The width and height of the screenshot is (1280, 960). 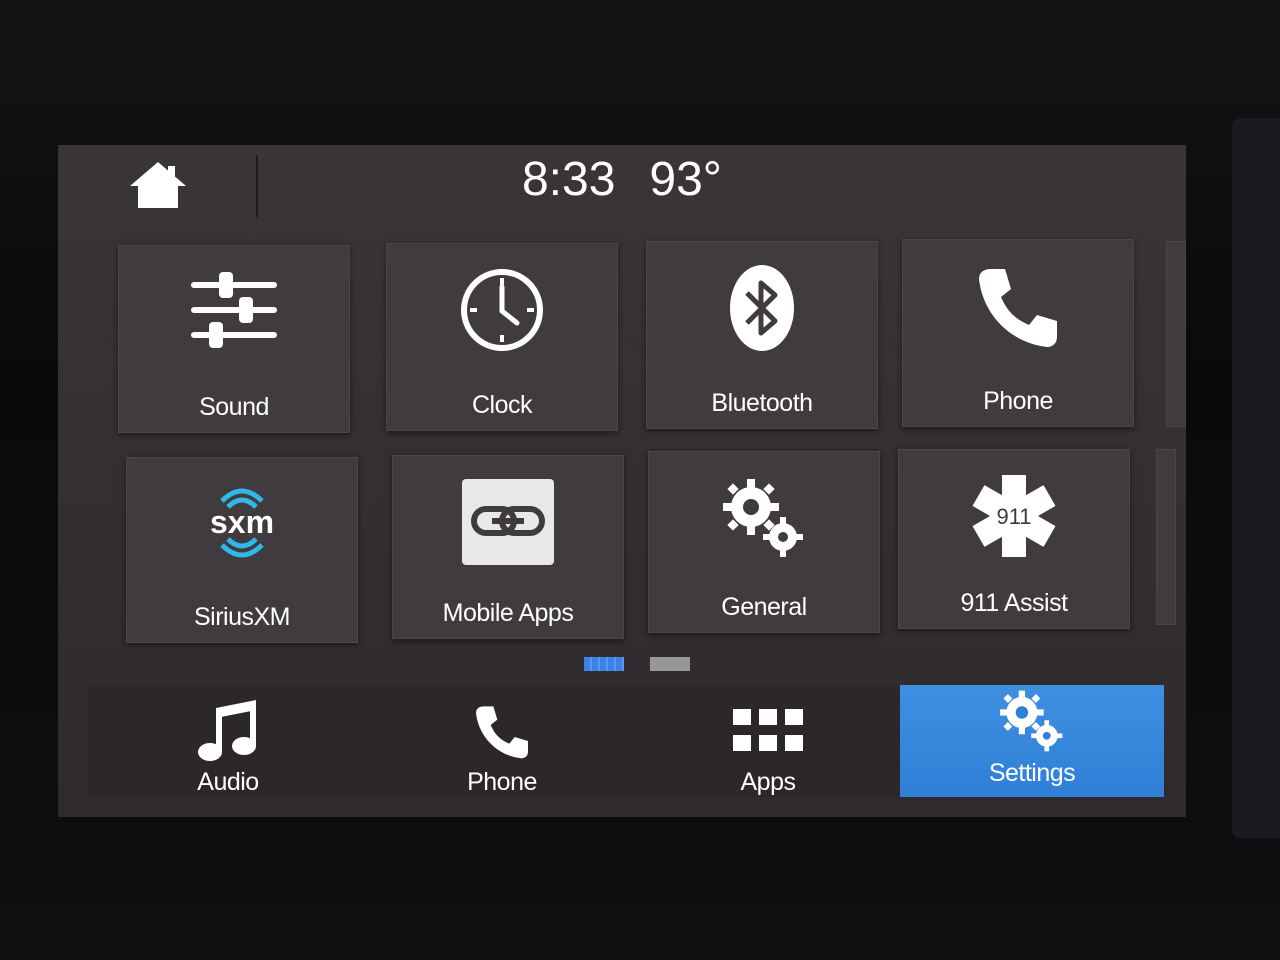 I want to click on sliders-icon, so click(x=234, y=310).